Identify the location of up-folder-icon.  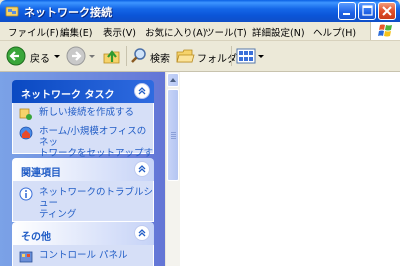
(111, 57).